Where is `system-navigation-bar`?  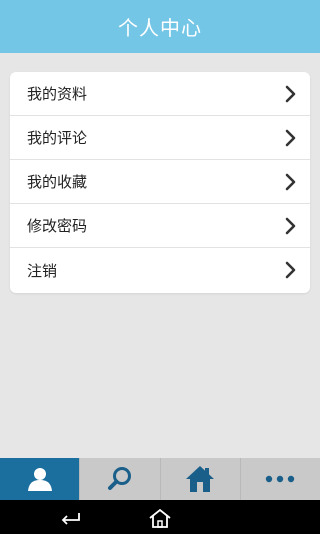 system-navigation-bar is located at coordinates (160, 517).